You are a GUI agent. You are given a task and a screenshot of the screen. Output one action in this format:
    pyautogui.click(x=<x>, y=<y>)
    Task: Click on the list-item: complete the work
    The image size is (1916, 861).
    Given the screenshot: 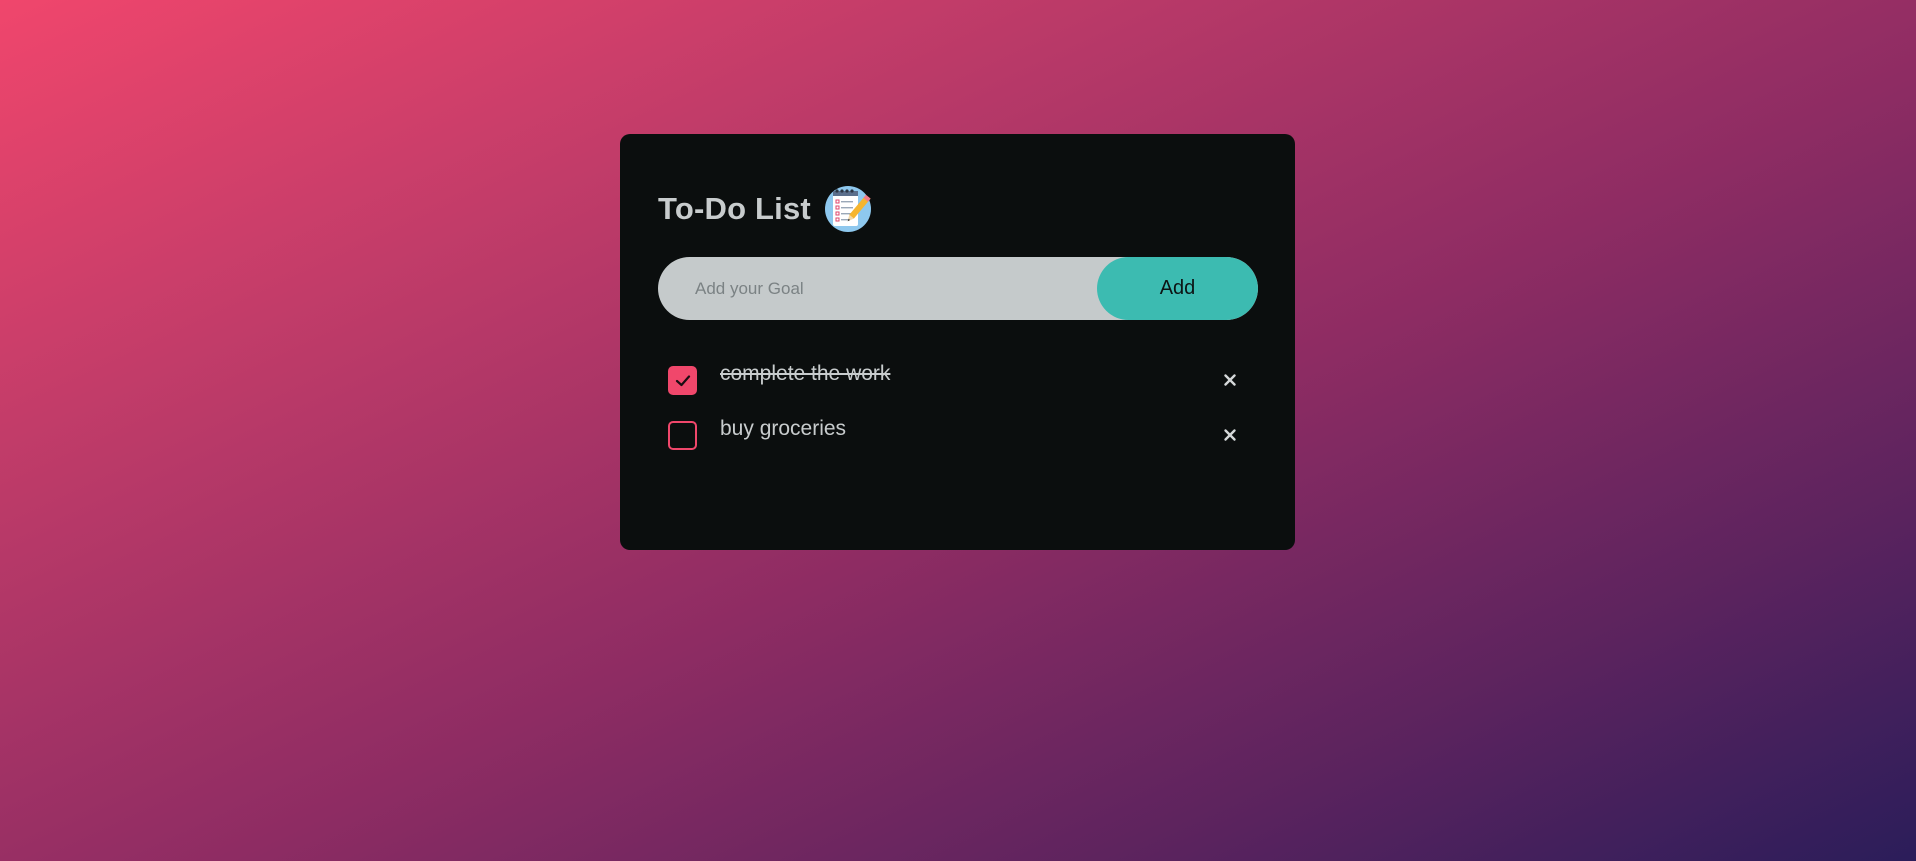 What is the action you would take?
    pyautogui.click(x=957, y=382)
    